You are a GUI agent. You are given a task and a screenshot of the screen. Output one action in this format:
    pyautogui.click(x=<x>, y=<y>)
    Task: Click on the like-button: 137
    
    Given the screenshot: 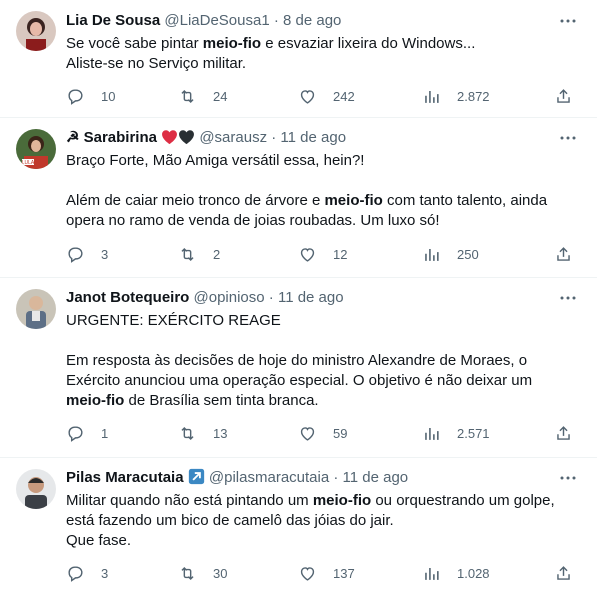 What is the action you would take?
    pyautogui.click(x=326, y=573)
    